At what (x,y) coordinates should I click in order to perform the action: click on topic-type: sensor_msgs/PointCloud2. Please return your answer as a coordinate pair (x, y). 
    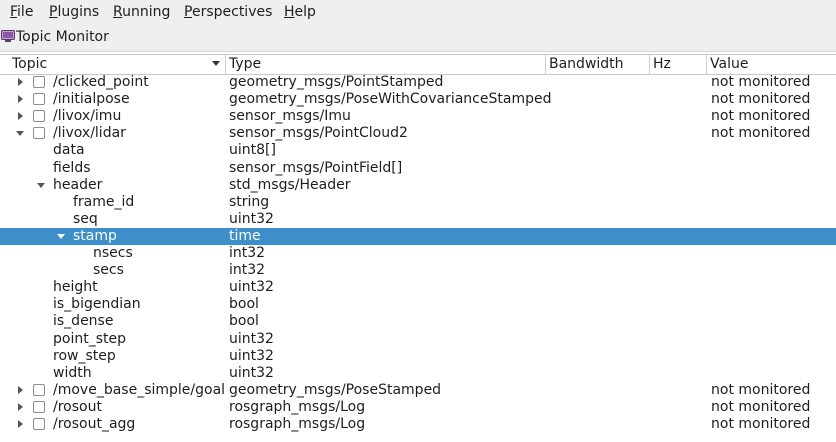
    Looking at the image, I should click on (318, 133).